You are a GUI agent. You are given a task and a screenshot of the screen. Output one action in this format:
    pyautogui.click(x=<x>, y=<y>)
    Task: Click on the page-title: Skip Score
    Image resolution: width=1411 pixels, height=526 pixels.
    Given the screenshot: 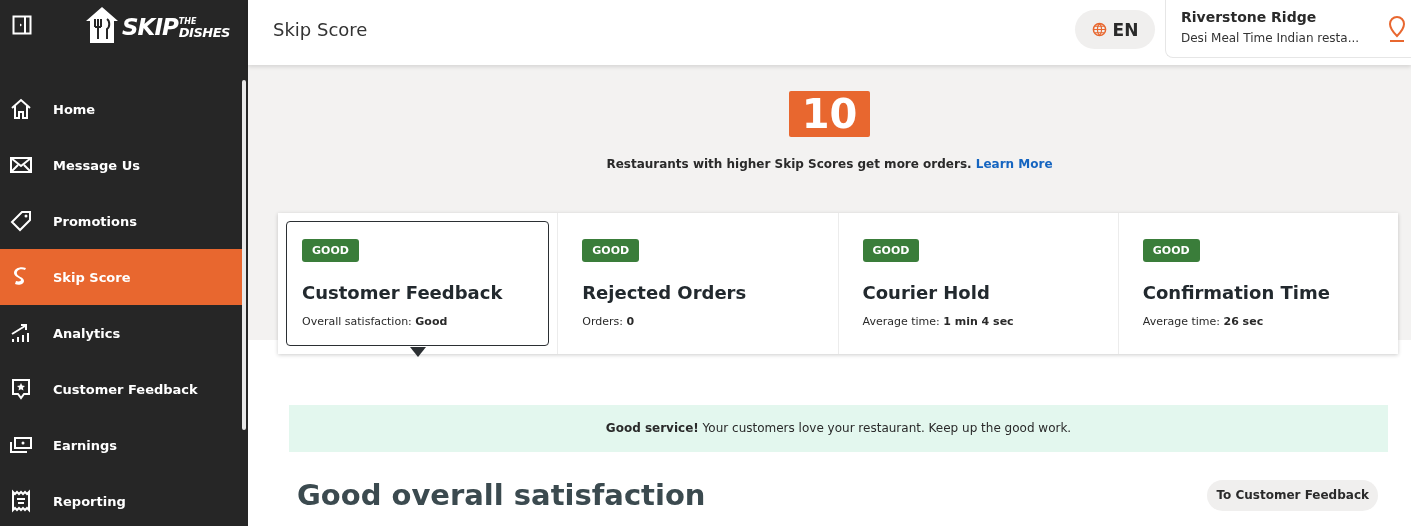 What is the action you would take?
    pyautogui.click(x=321, y=29)
    